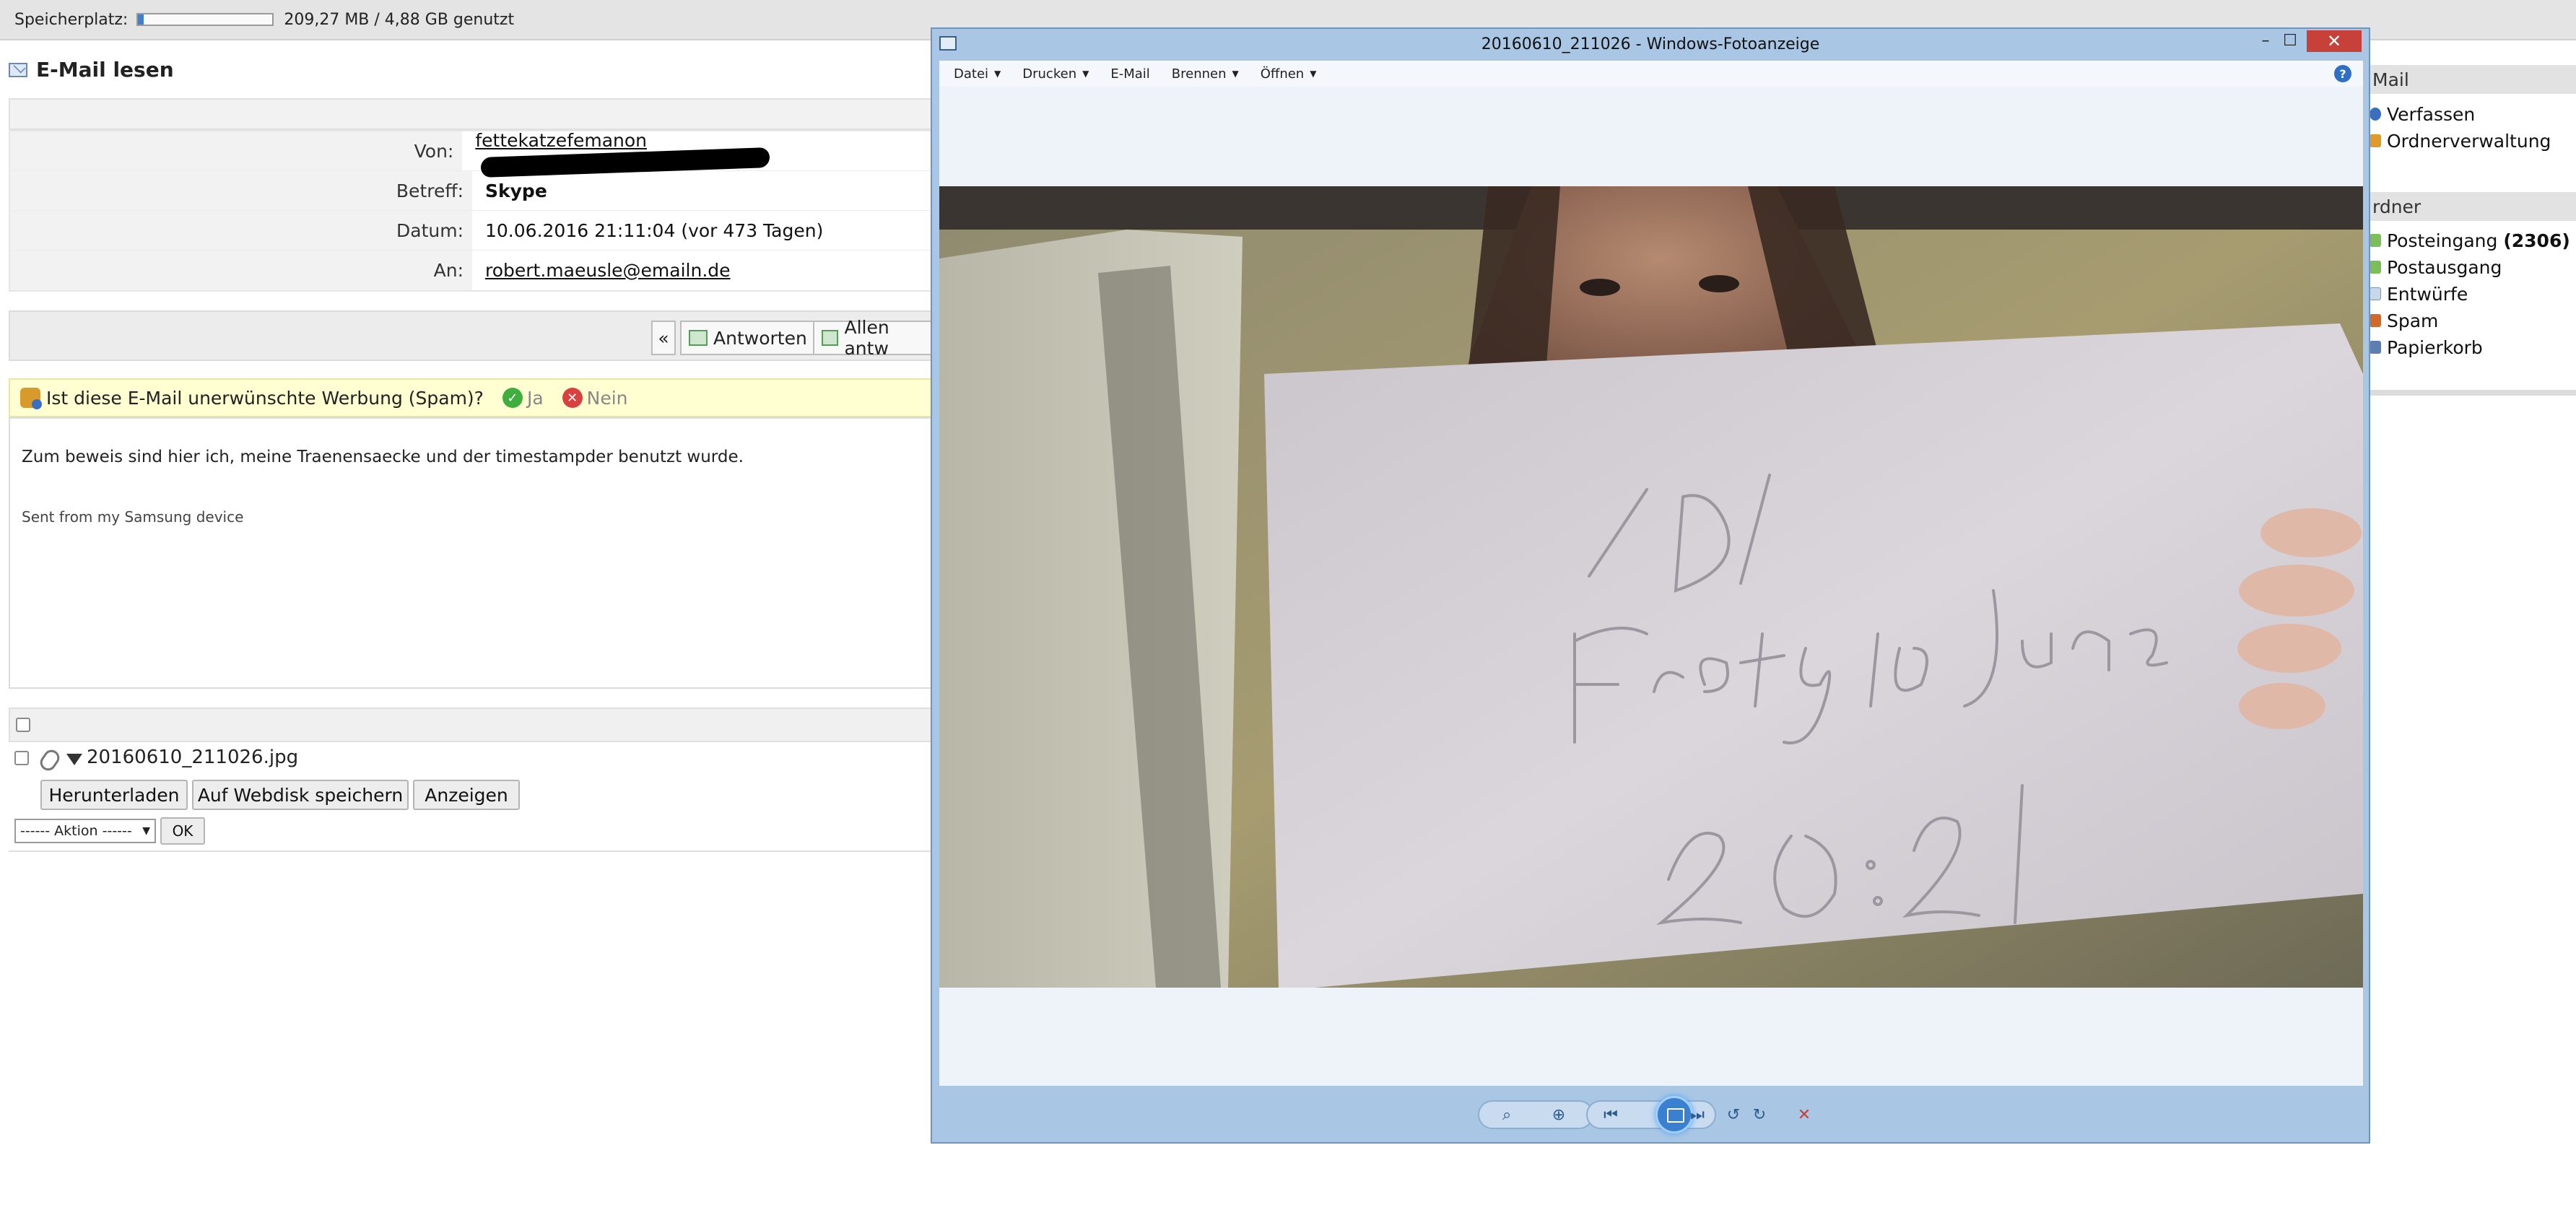 The width and height of the screenshot is (2576, 1210). I want to click on sidebar-item-compose: Verfassen, so click(2422, 114).